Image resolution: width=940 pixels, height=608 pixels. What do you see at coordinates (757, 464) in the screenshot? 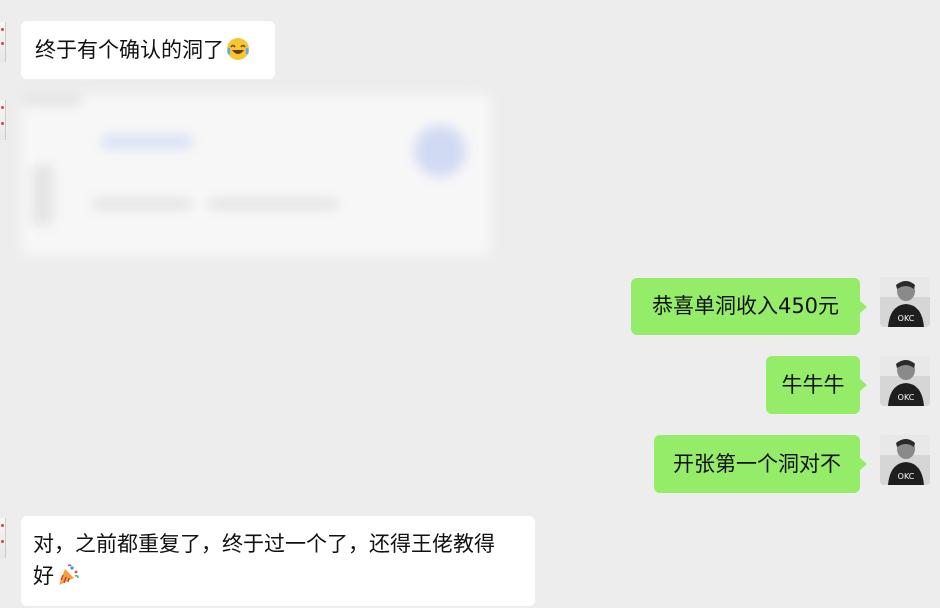
I see `message-text: 开张第一个洞对不` at bounding box center [757, 464].